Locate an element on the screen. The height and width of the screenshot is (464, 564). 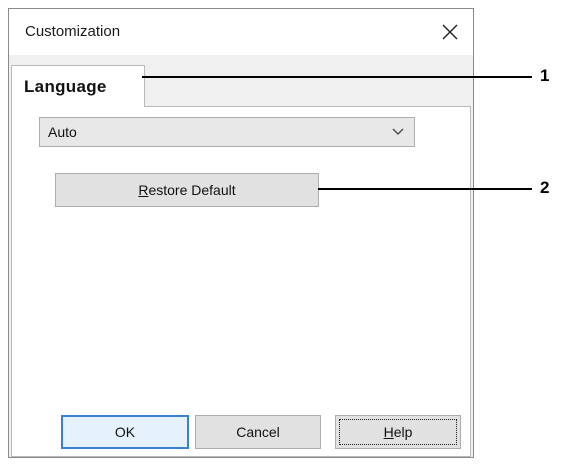
close-icon is located at coordinates (450, 32).